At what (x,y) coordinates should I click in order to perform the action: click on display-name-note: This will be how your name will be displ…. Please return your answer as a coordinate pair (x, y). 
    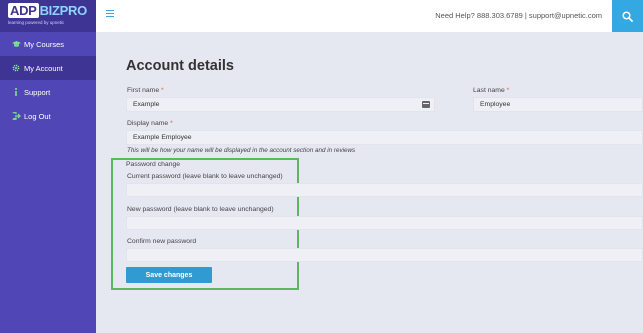
    Looking at the image, I should click on (241, 150).